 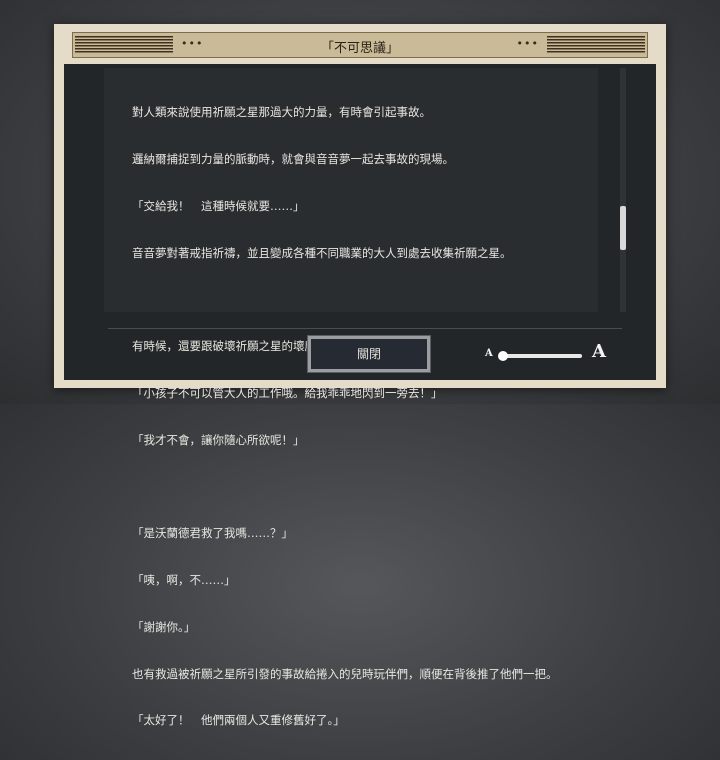 What do you see at coordinates (238, 720) in the screenshot?
I see `story-line: 「太好了！ 他們兩個人又重修舊好了。」` at bounding box center [238, 720].